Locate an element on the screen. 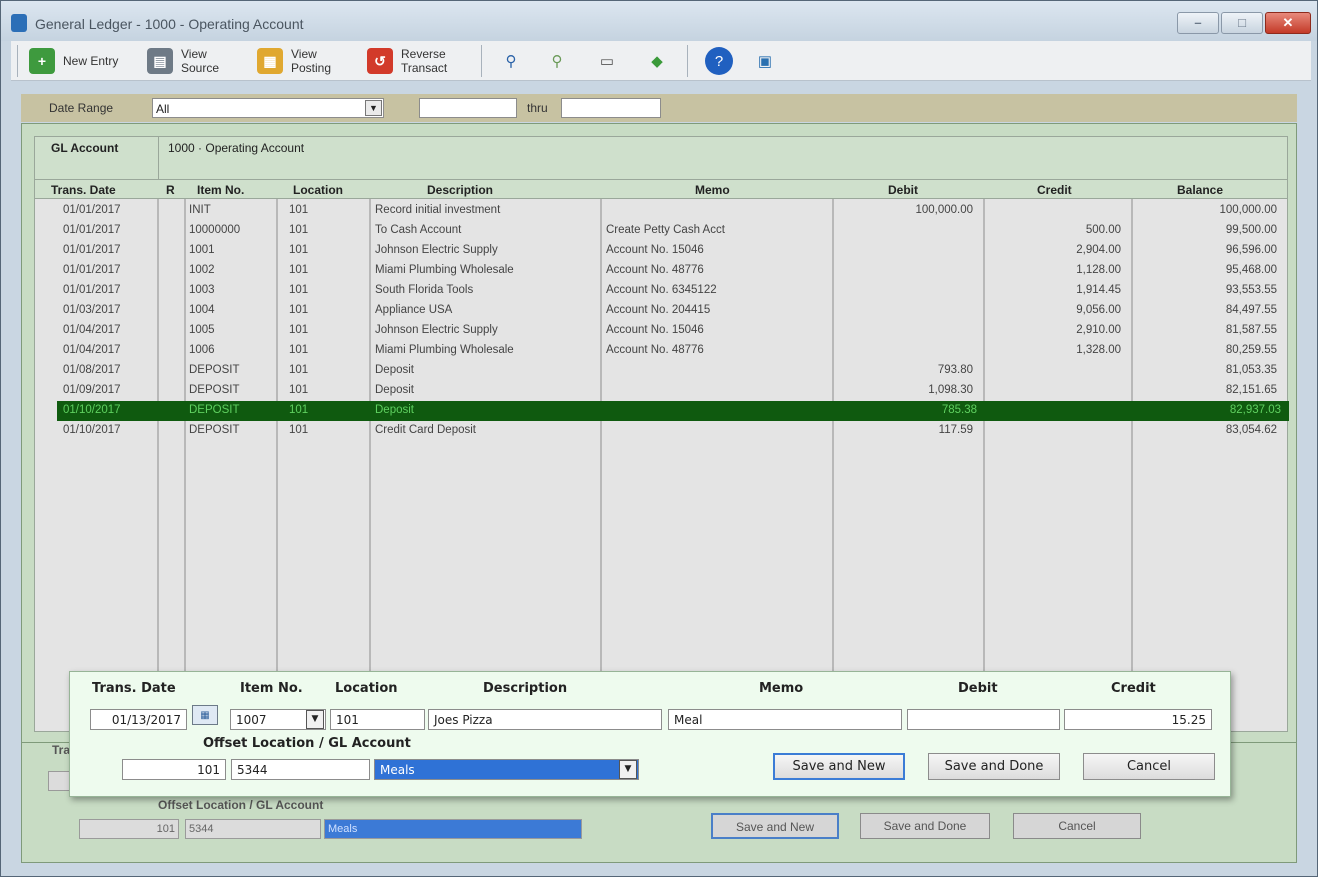 The height and width of the screenshot is (877, 1318). cell-balance: 81,587.55 is located at coordinates (1251, 330).